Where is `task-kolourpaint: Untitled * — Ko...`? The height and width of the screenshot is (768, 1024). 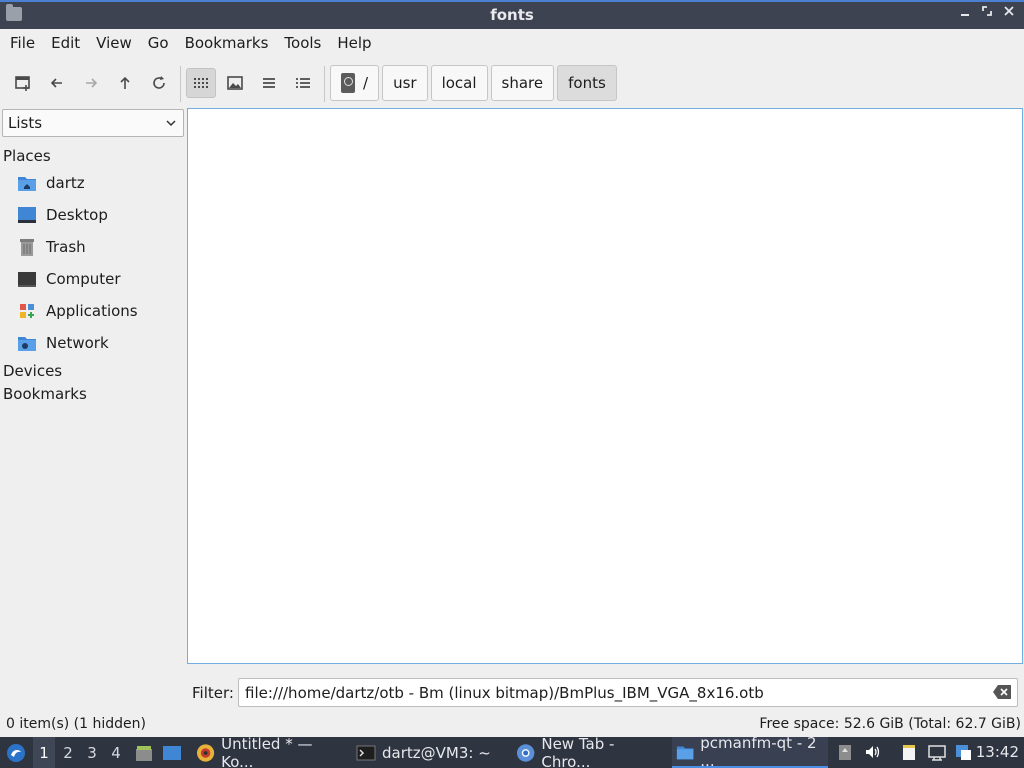
task-kolourpaint: Untitled * — Ko... is located at coordinates (270, 751).